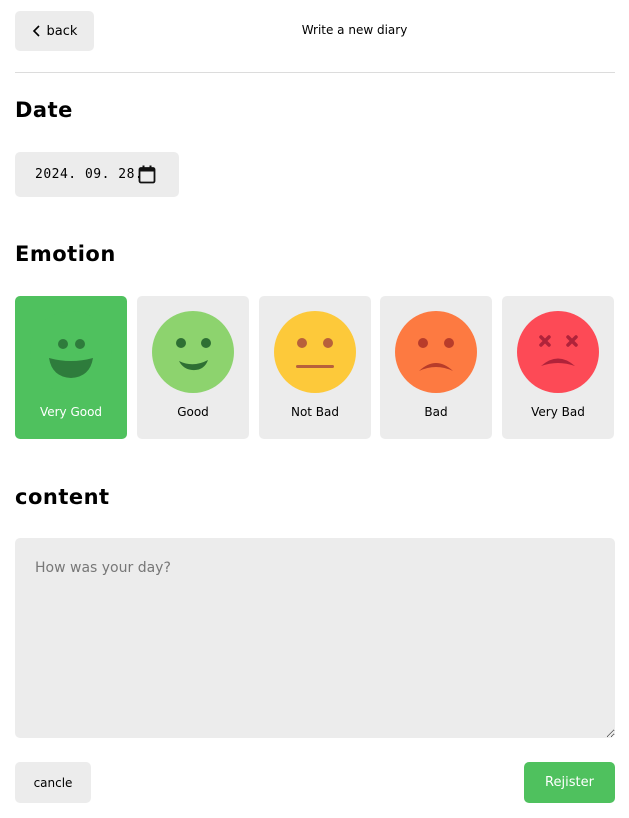 The width and height of the screenshot is (629, 818). I want to click on bad-face-icon, so click(436, 352).